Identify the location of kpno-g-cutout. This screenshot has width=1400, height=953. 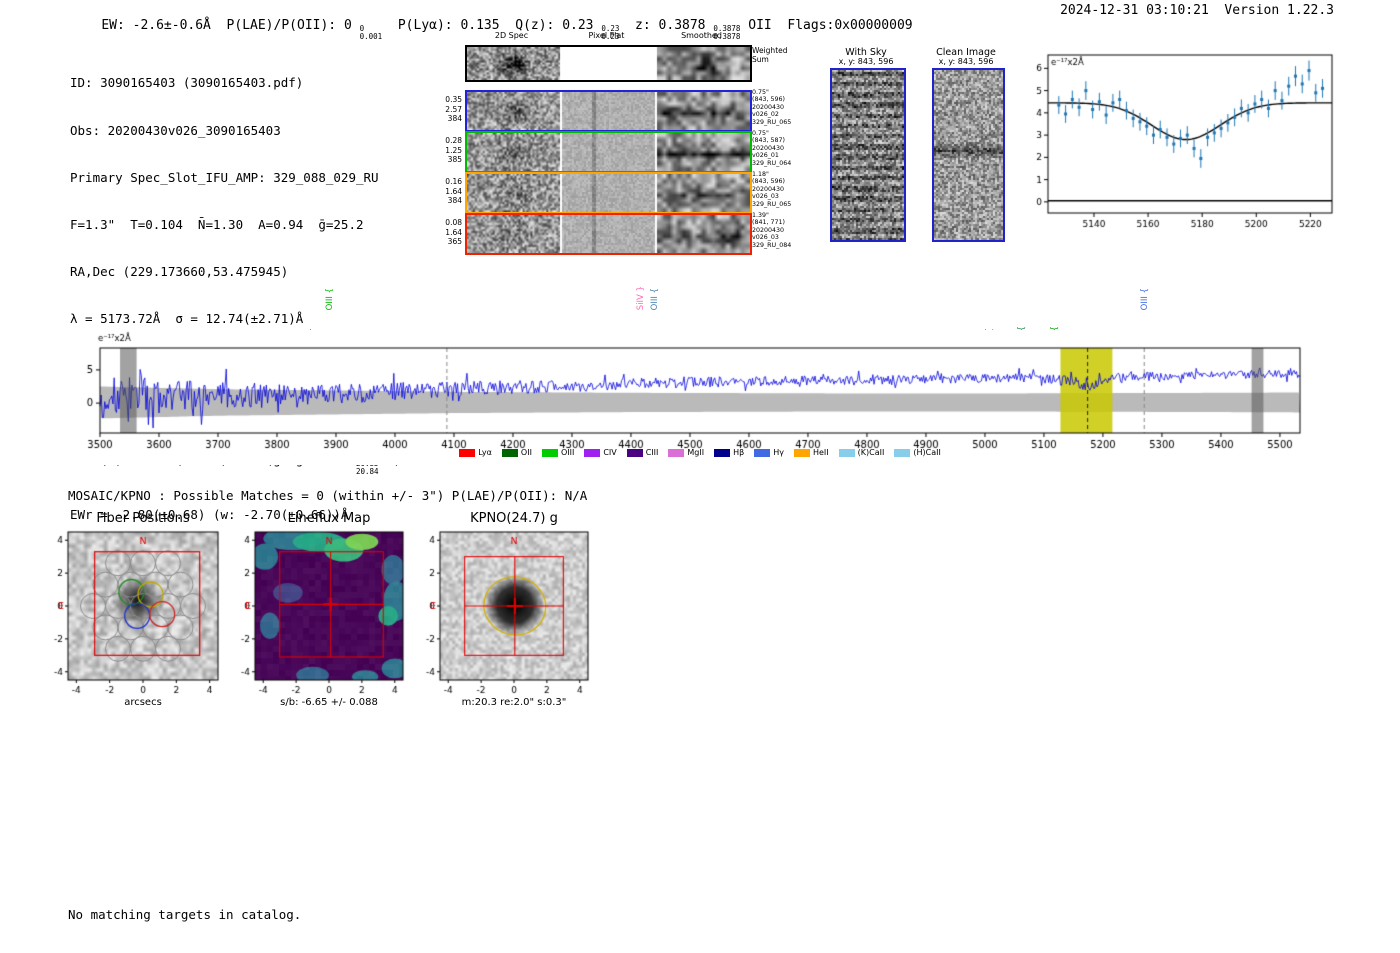
(508, 621).